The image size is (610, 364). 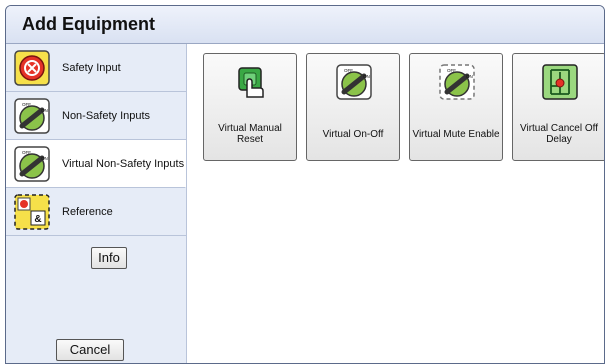 I want to click on tile-virtual-on-off: OFF ON Virtual On-Off, so click(x=353, y=107).